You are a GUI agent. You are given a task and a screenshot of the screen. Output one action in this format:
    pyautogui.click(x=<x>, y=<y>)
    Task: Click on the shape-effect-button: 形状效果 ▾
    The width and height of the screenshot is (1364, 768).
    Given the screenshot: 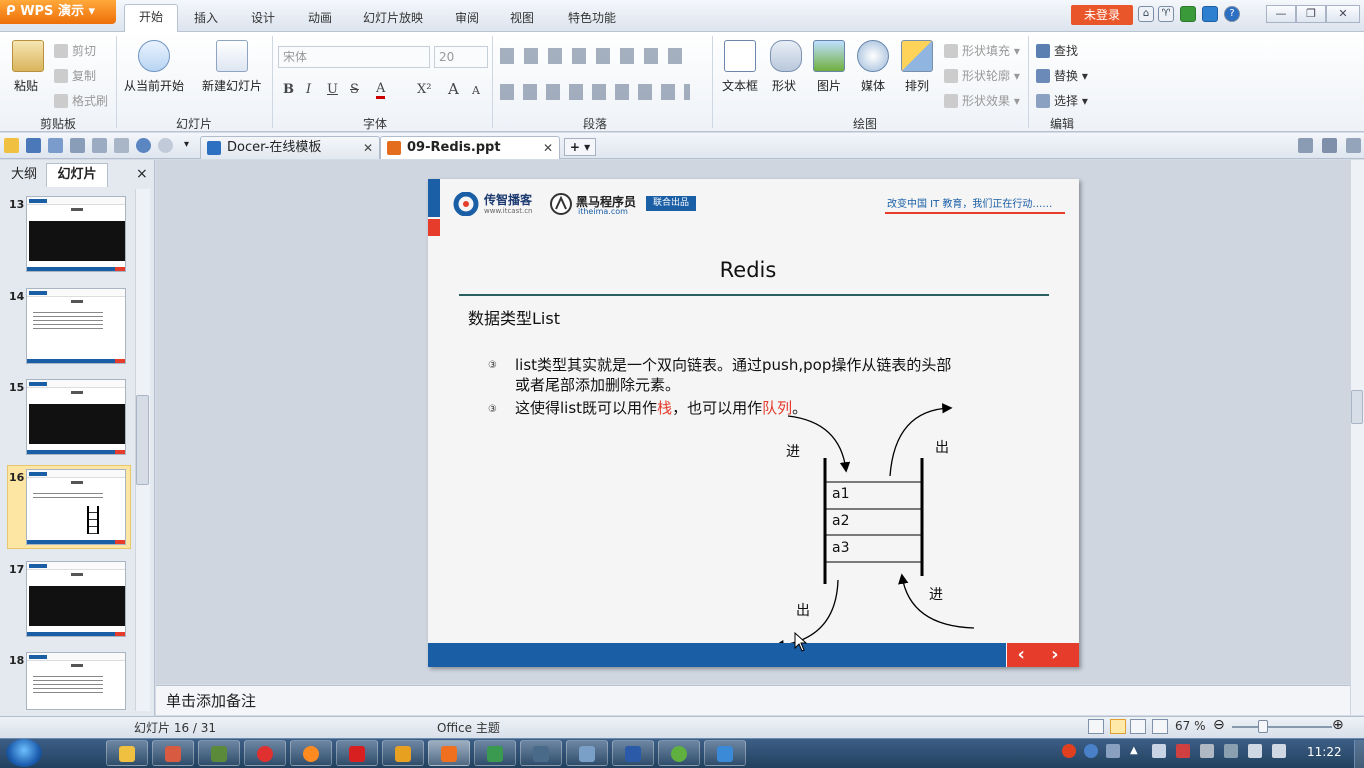 What is the action you would take?
    pyautogui.click(x=982, y=100)
    